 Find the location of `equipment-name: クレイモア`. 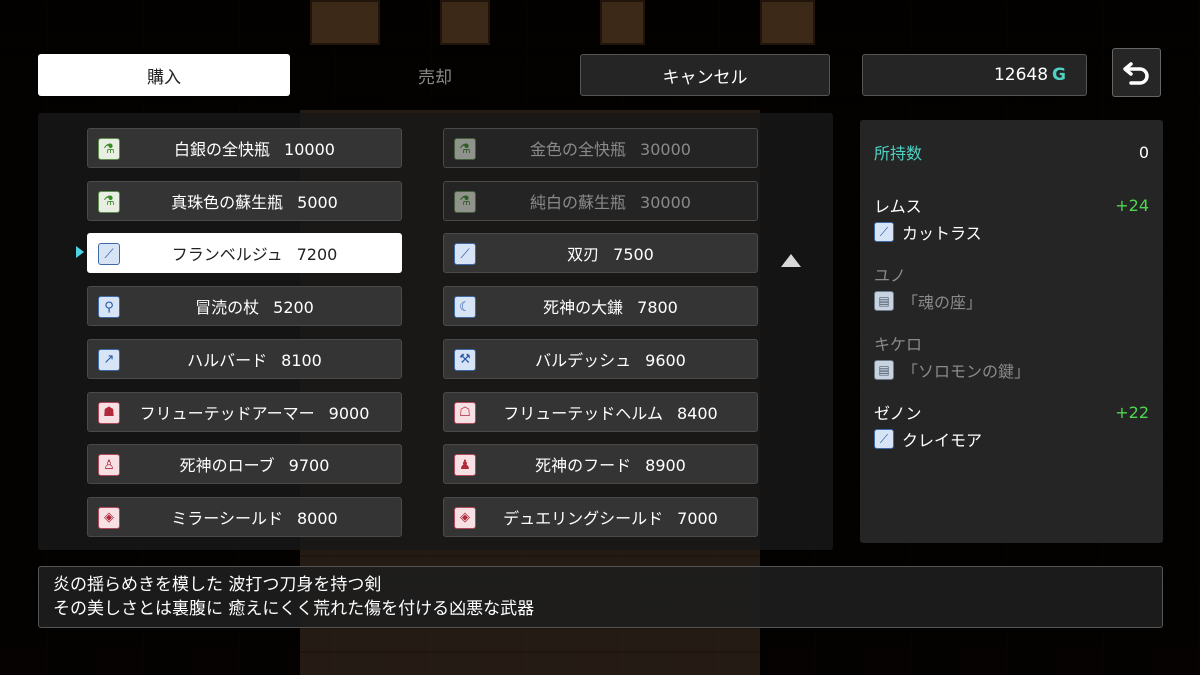

equipment-name: クレイモア is located at coordinates (942, 440).